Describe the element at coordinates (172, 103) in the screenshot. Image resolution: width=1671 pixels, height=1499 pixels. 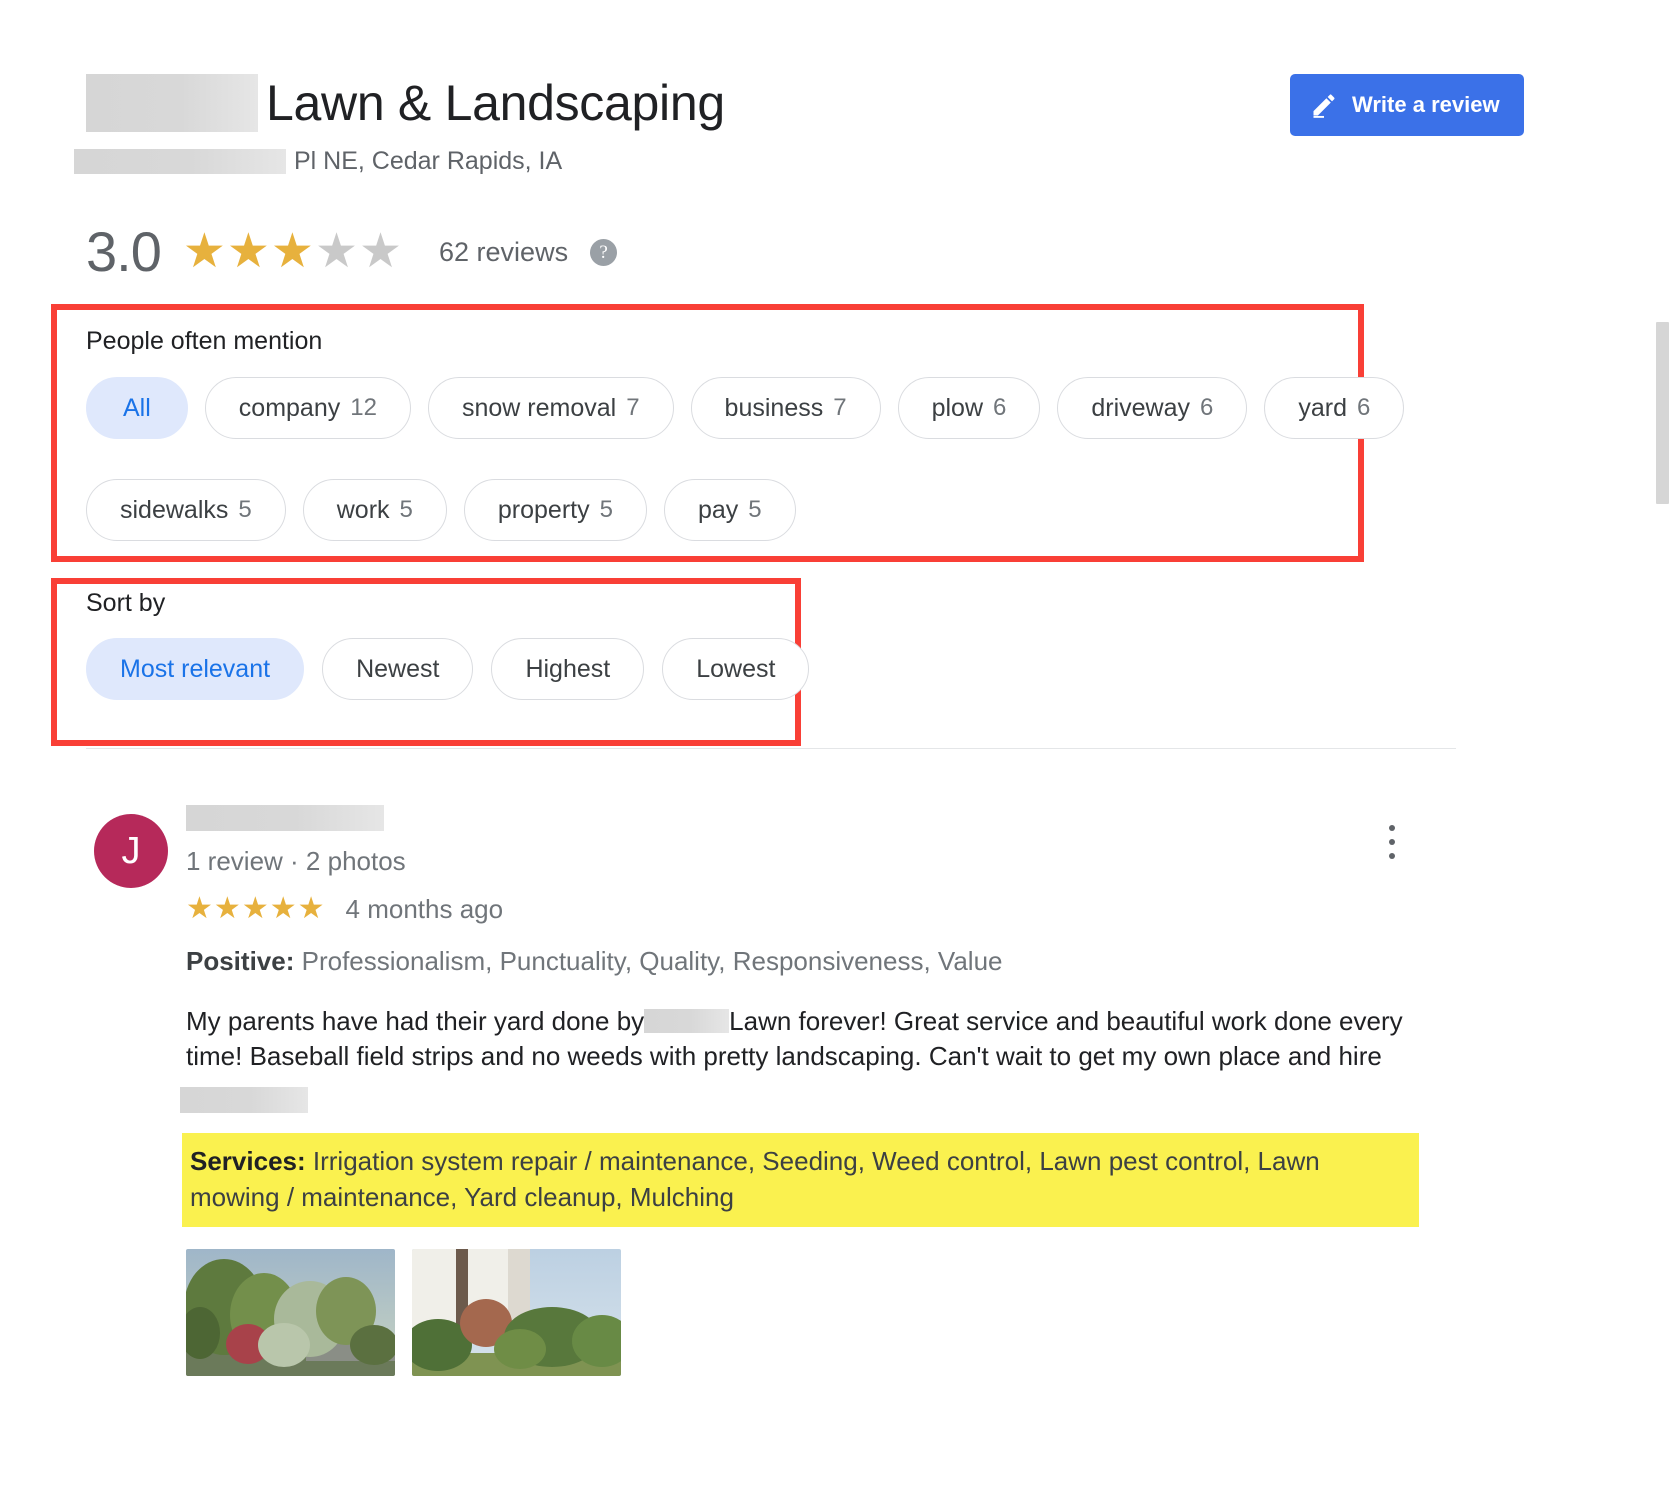
I see `redacted-business-name` at that location.